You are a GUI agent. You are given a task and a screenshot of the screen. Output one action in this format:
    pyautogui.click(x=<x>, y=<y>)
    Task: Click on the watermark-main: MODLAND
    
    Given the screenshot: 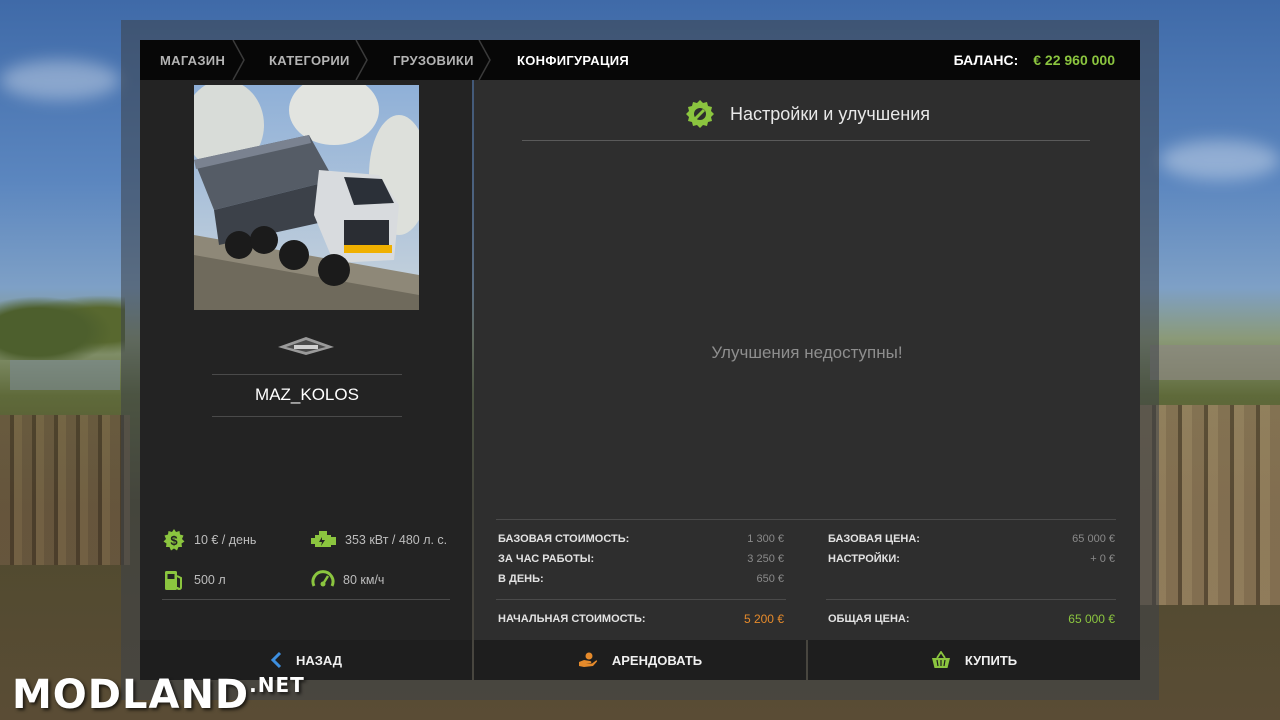 What is the action you would take?
    pyautogui.click(x=131, y=695)
    